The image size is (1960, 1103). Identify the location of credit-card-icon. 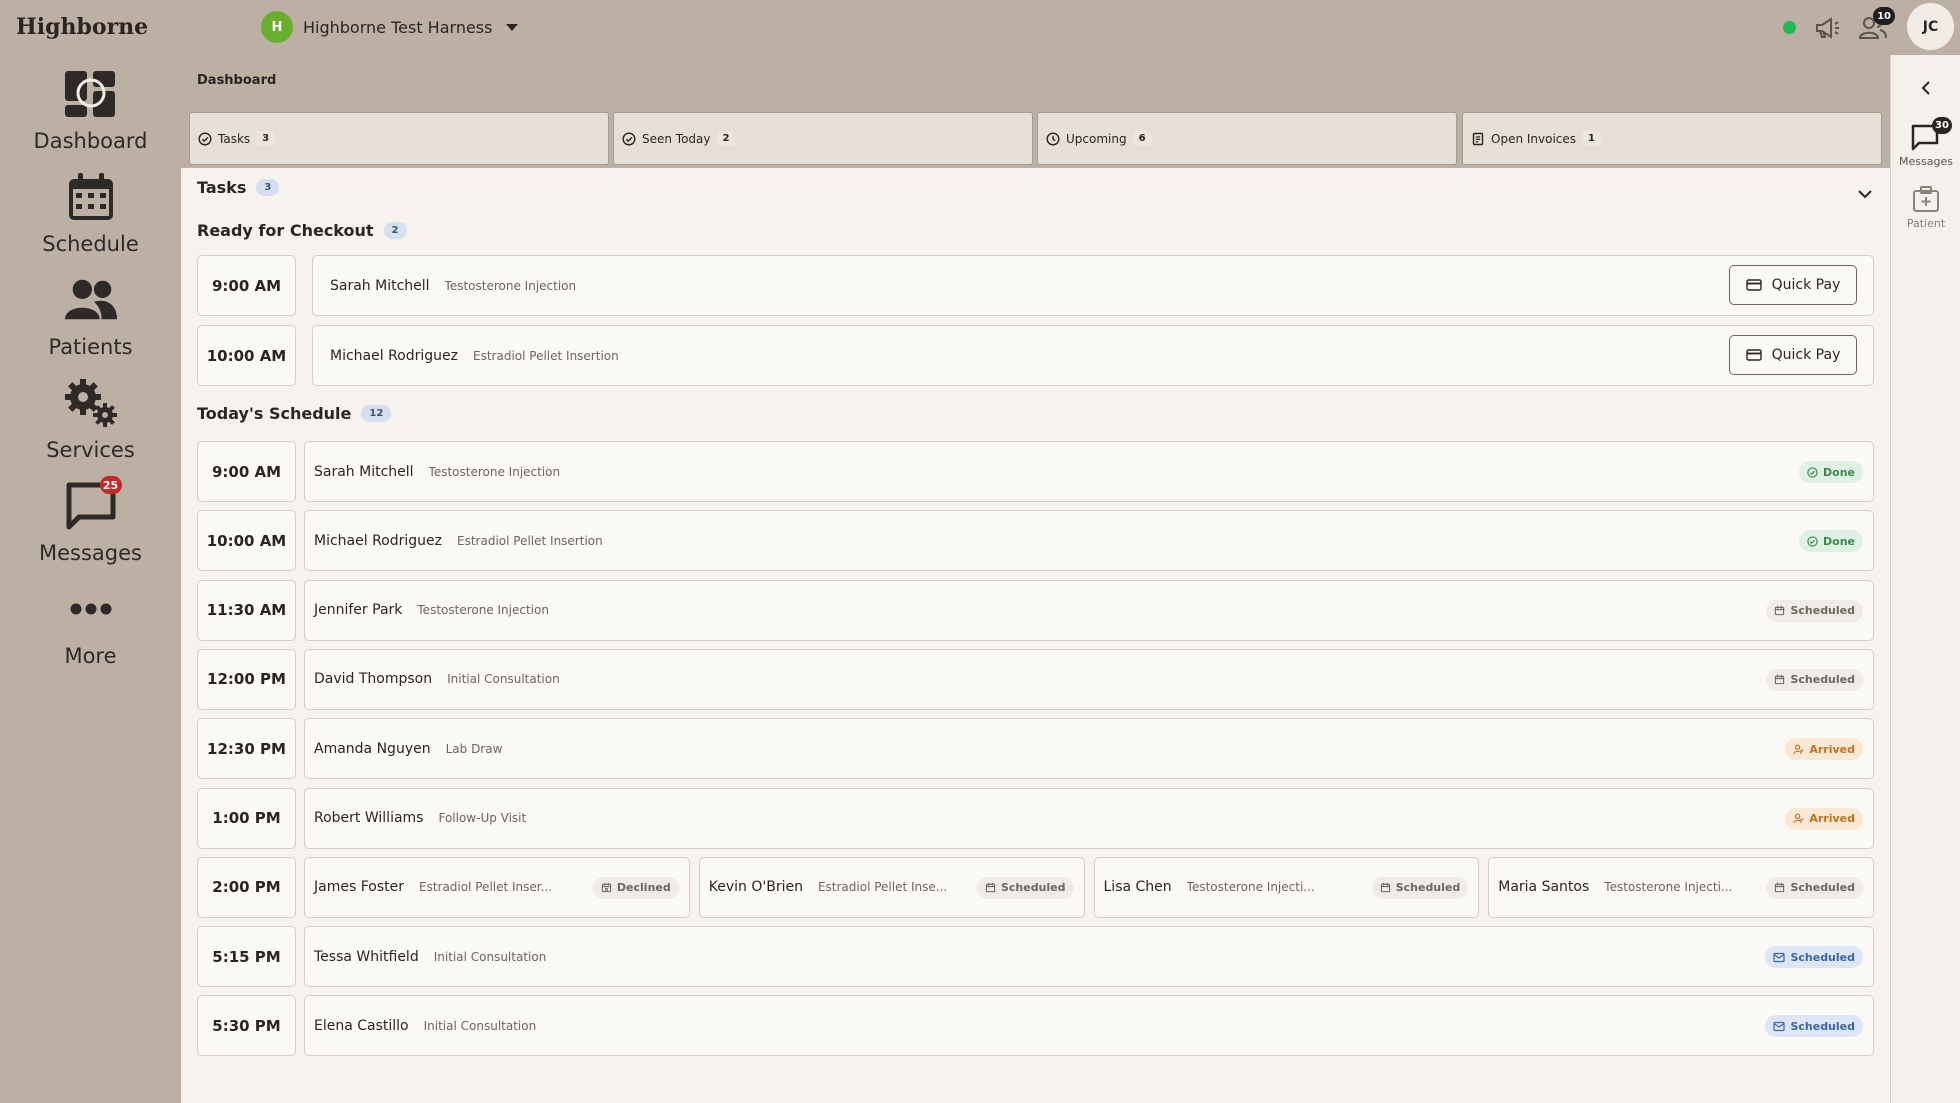
(1753, 355).